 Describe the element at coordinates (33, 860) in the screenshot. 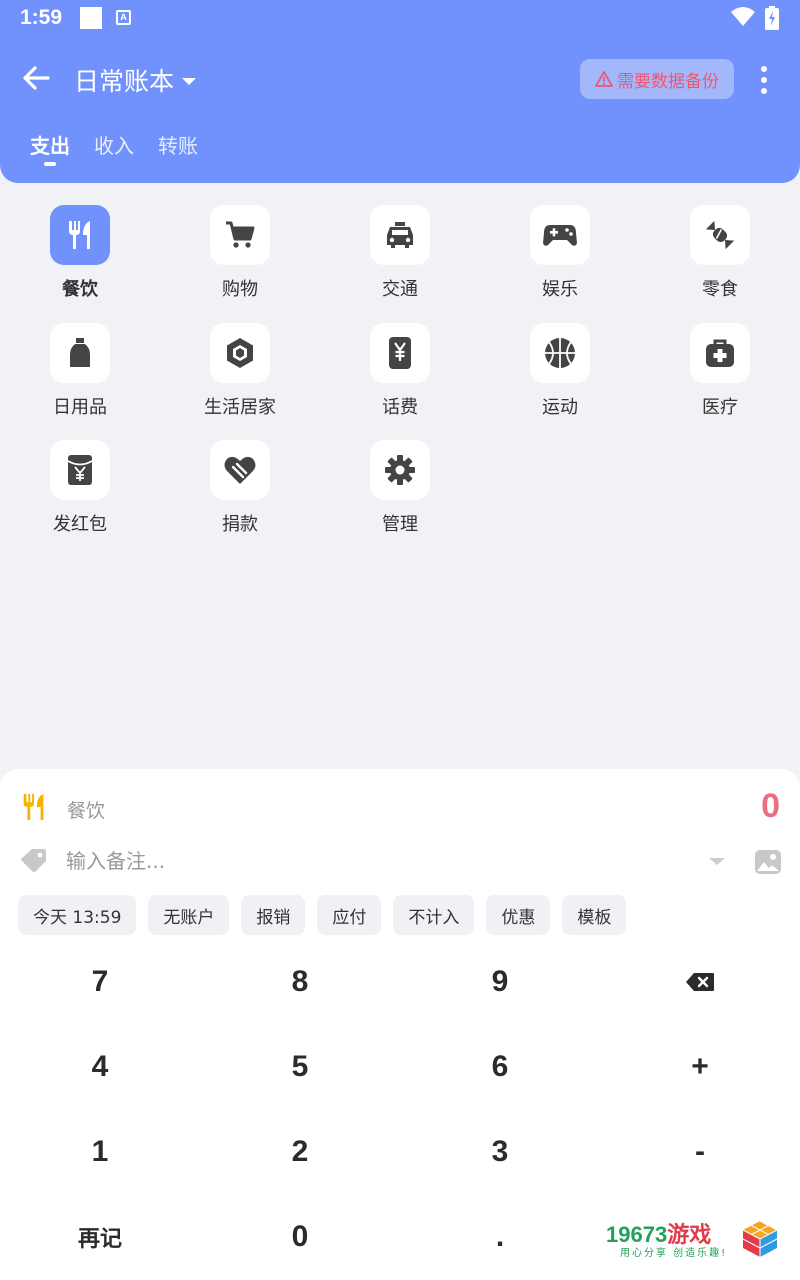

I see `tag-icon` at that location.